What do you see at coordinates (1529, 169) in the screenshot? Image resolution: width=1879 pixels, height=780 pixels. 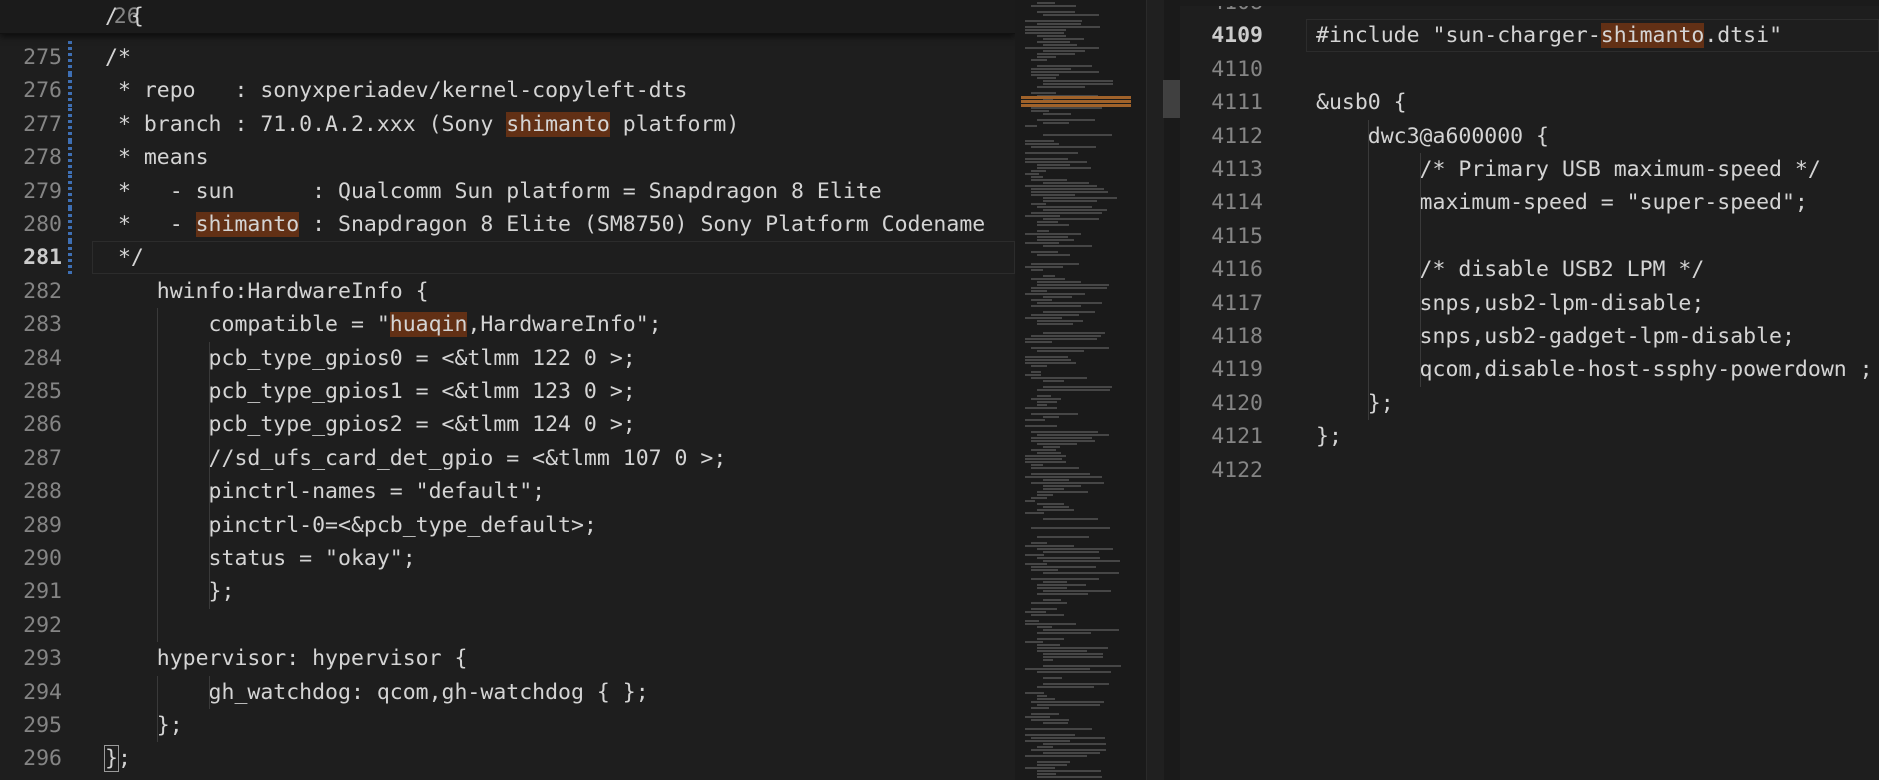 I see `code-line: 4113 /* Primary USB maximum-speed */` at bounding box center [1529, 169].